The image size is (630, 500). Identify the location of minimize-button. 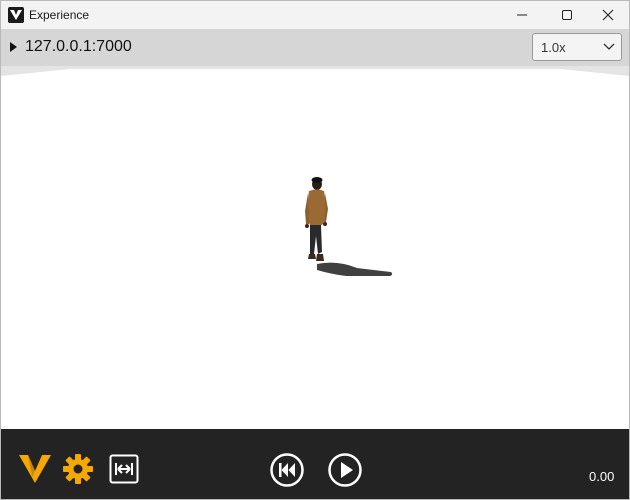
(522, 15).